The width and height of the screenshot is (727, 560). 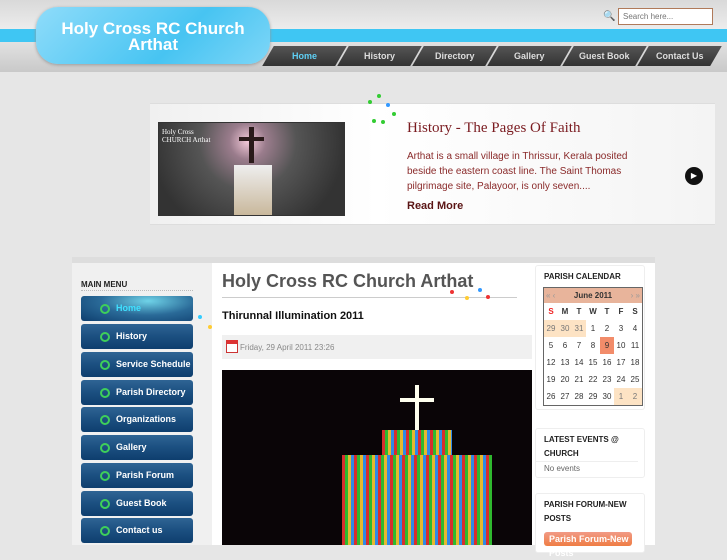 I want to click on calendar-day: 11, so click(x=635, y=345).